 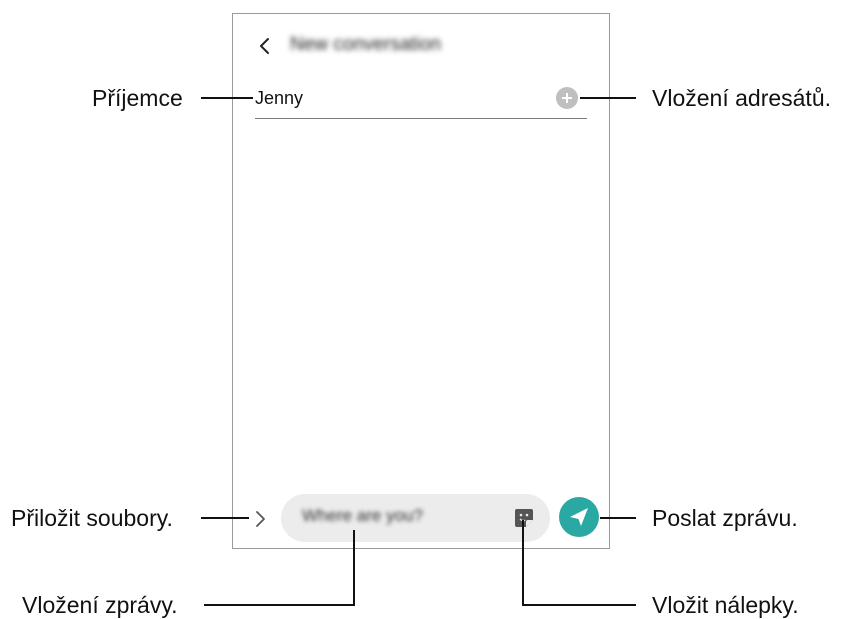 I want to click on sticker-button, so click(x=524, y=518).